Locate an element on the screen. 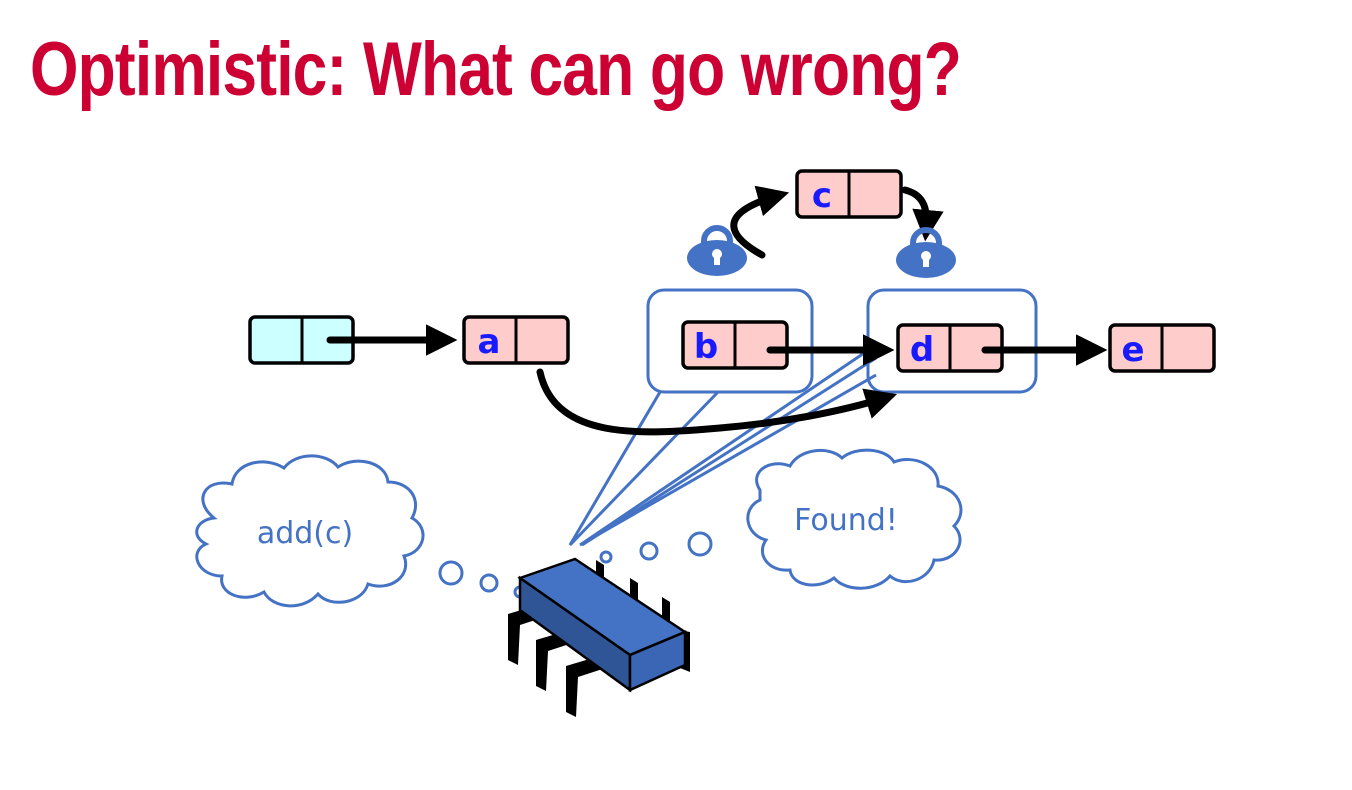 The height and width of the screenshot is (790, 1352). node-c: c is located at coordinates (849, 194).